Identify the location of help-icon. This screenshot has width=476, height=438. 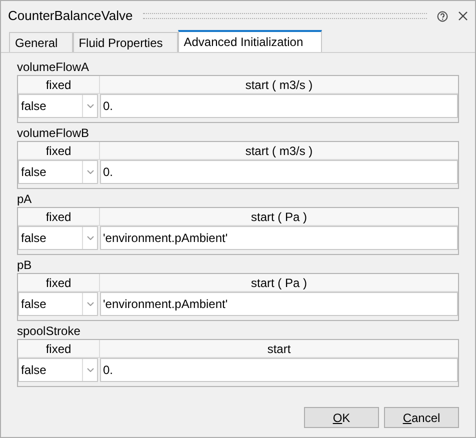
(442, 16).